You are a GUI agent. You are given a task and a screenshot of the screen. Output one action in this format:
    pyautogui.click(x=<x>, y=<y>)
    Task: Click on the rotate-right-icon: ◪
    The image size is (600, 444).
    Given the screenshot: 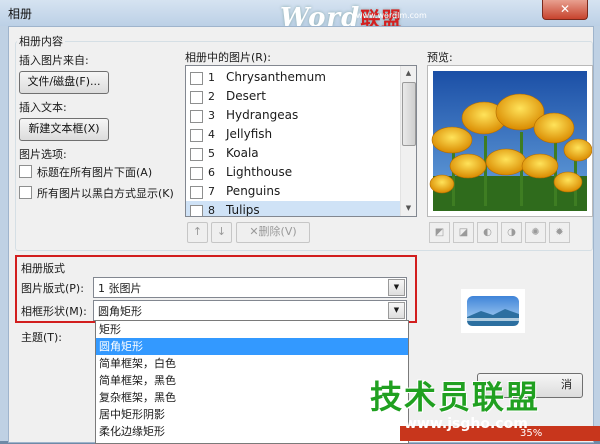 What is the action you would take?
    pyautogui.click(x=463, y=232)
    